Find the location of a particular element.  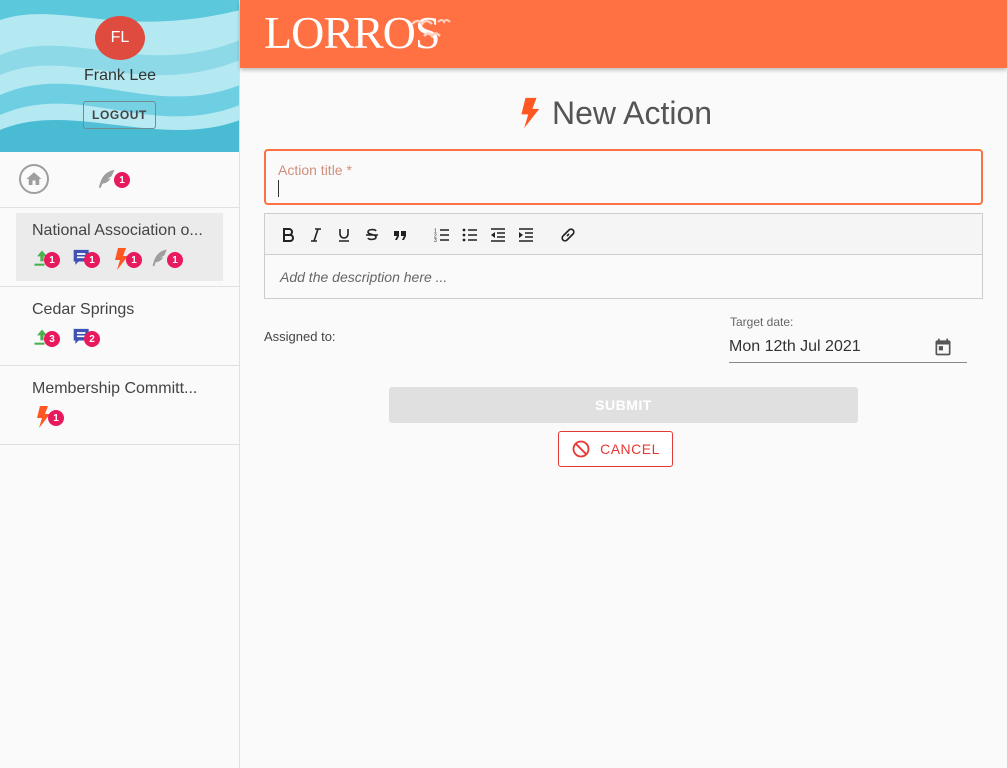

group-item-cedar-springs: Cedar Springs 3 2 is located at coordinates (119, 326).